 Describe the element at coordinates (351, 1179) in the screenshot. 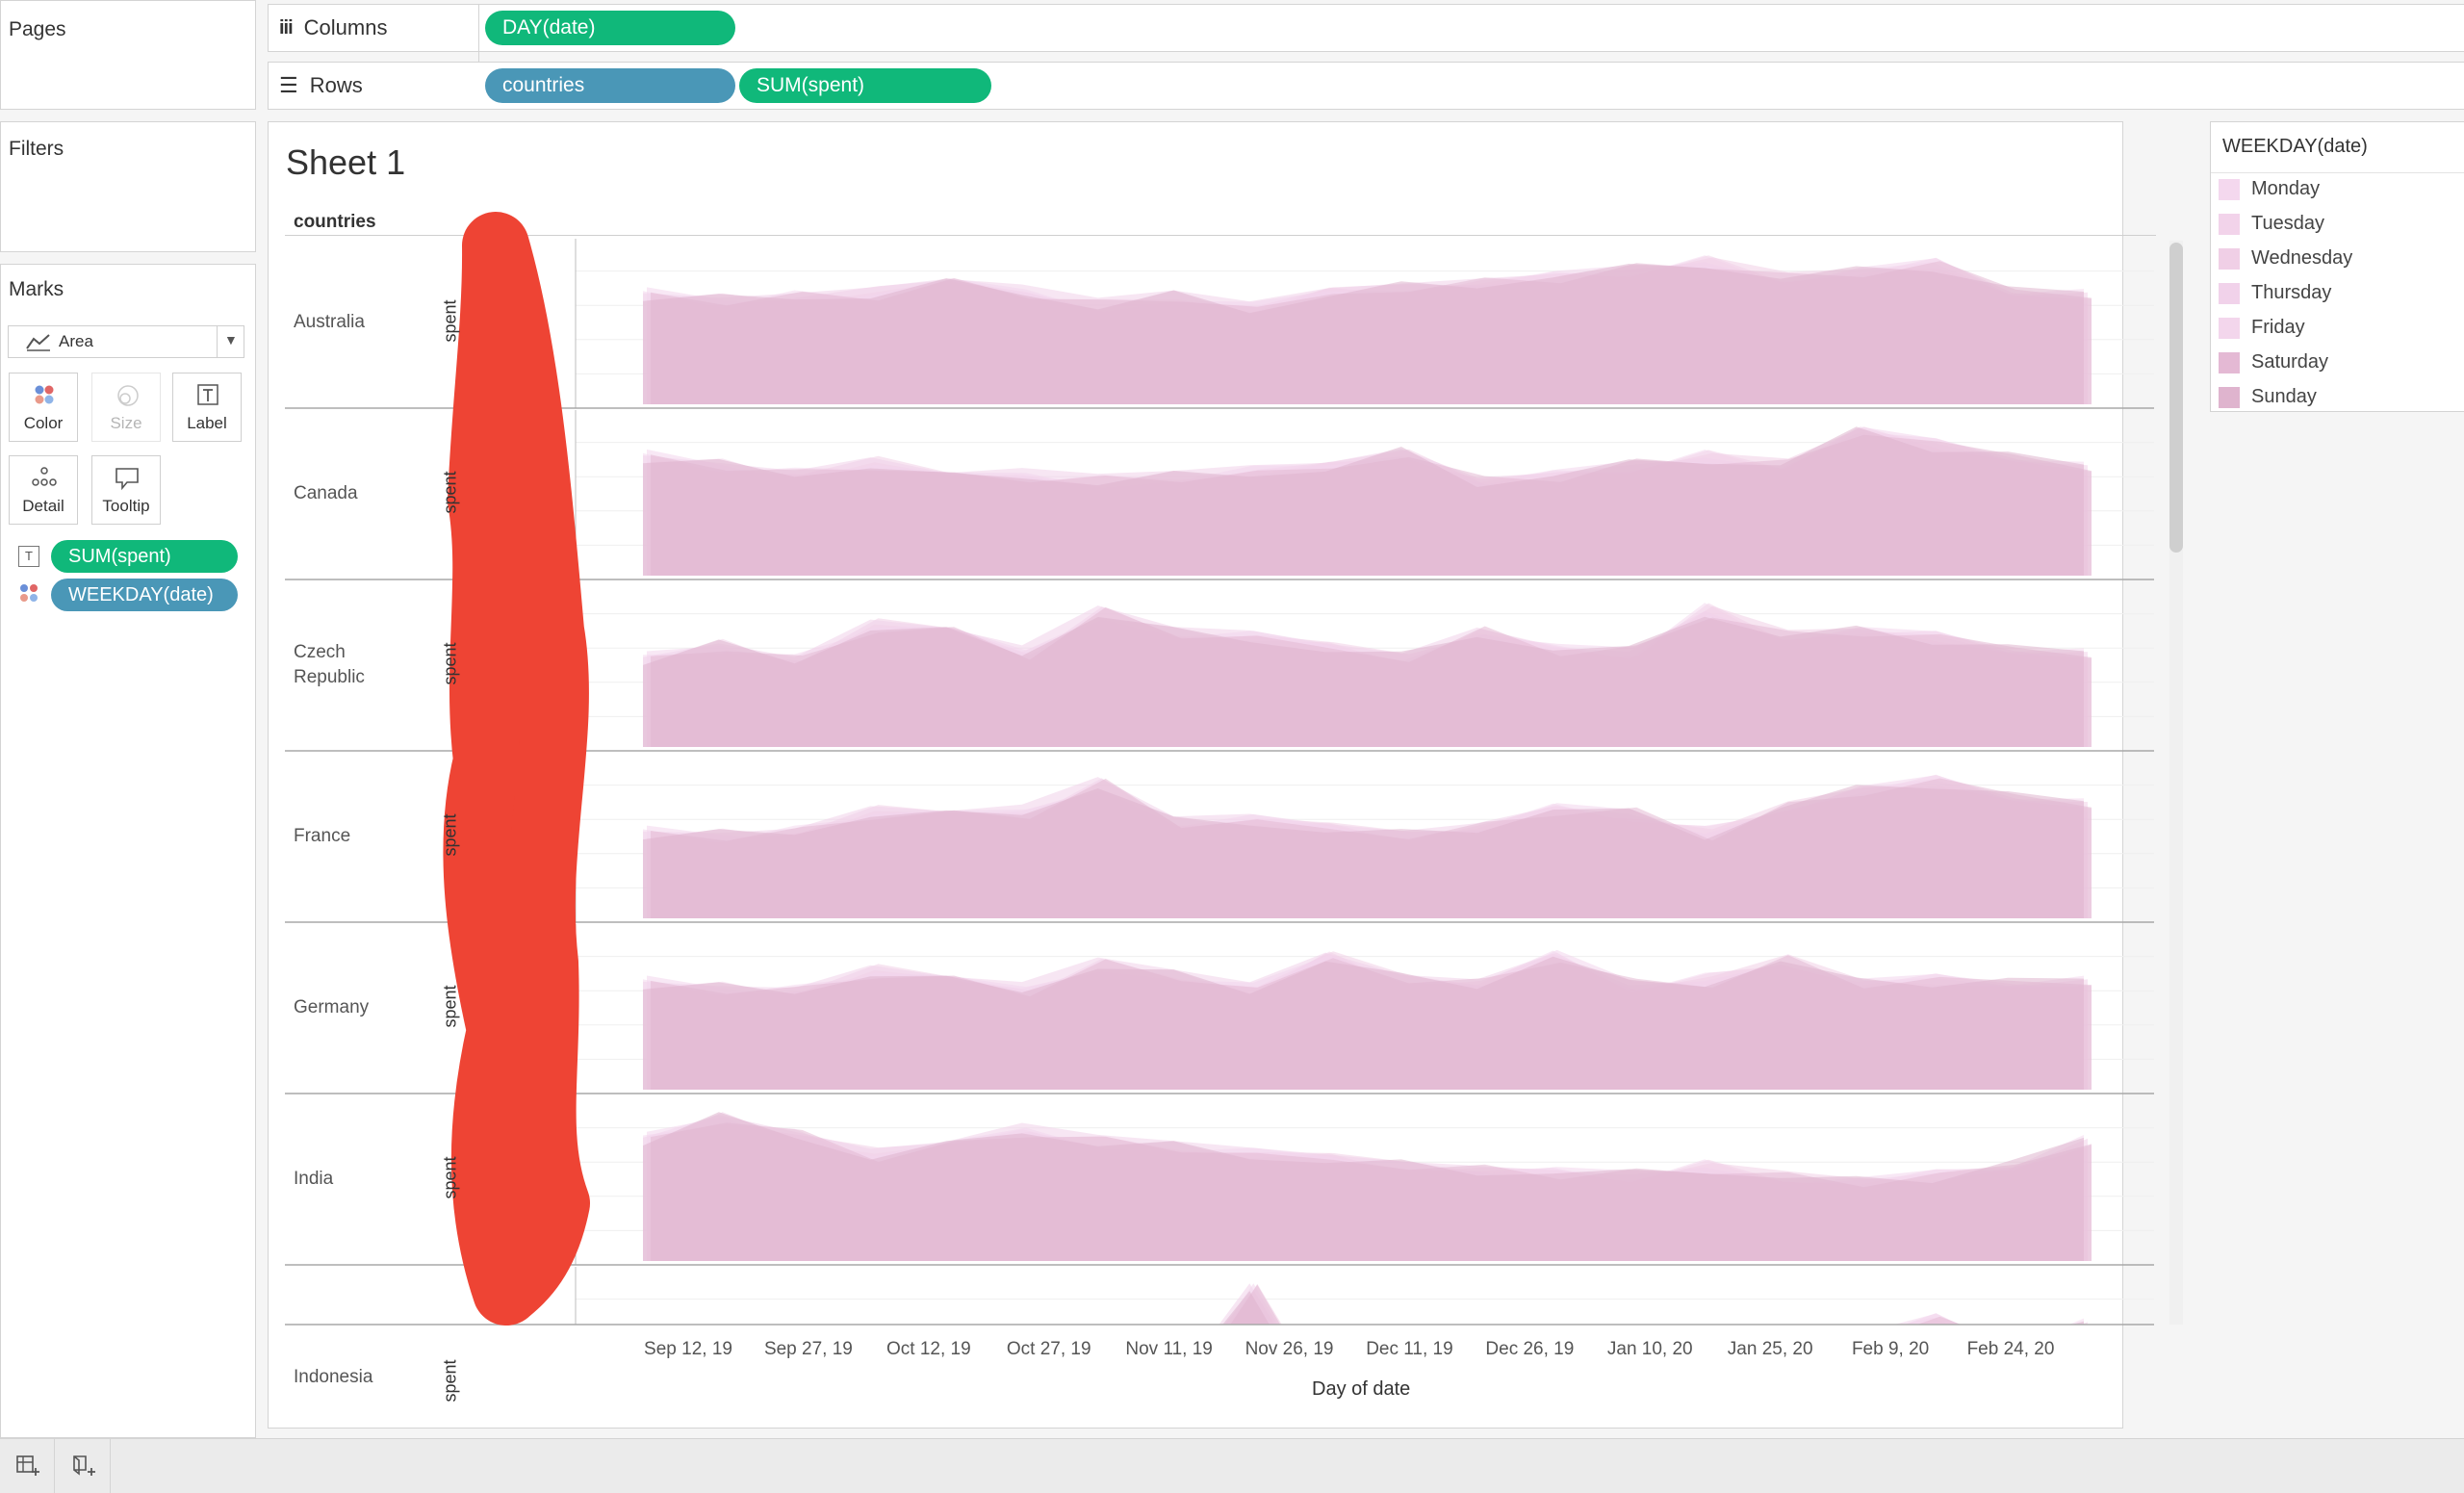

I see `country-label: India` at that location.